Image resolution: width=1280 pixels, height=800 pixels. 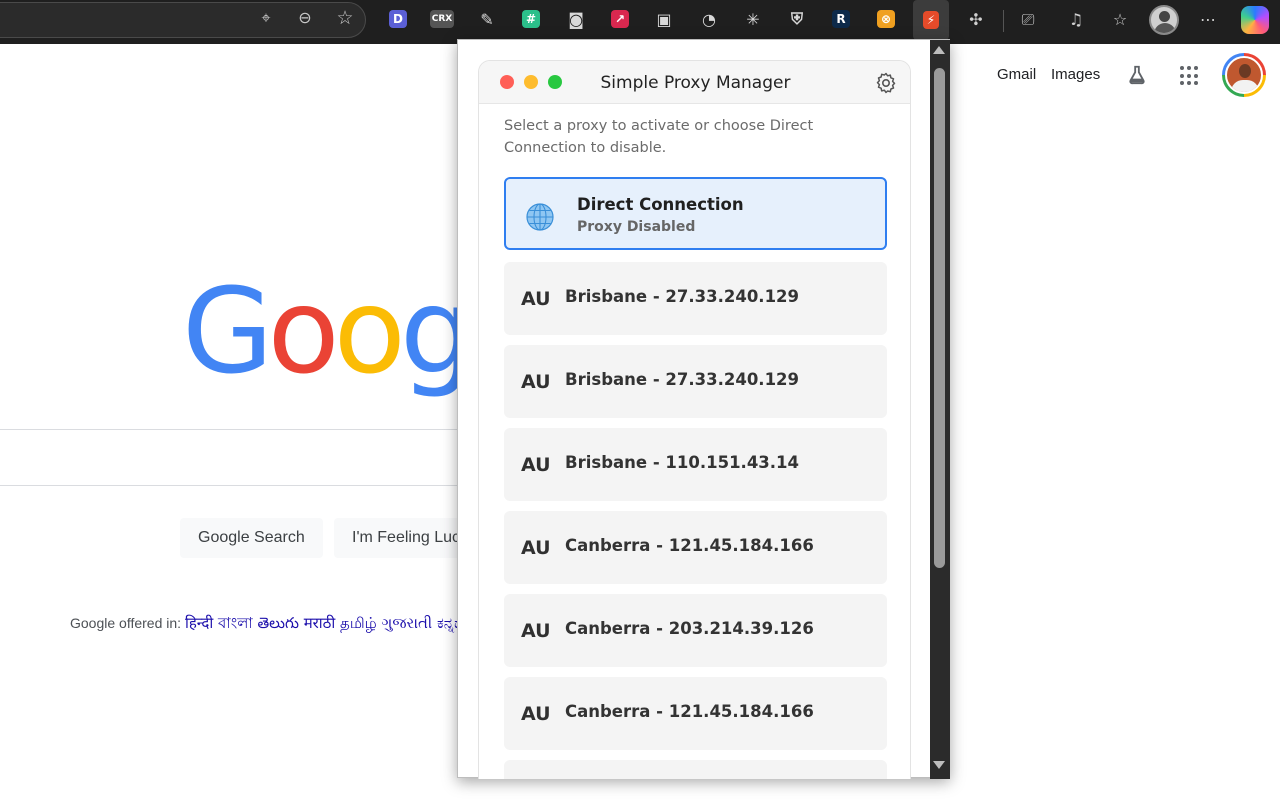 What do you see at coordinates (1003, 21) in the screenshot?
I see `toolbar-separator` at bounding box center [1003, 21].